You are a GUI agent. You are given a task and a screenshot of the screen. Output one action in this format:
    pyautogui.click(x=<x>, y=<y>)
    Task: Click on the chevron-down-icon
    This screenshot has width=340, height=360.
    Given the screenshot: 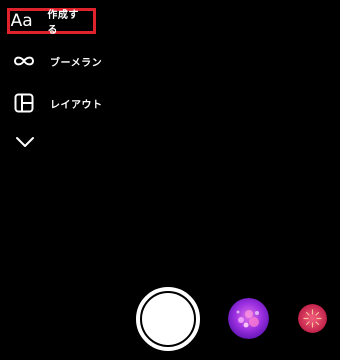 What is the action you would take?
    pyautogui.click(x=25, y=142)
    